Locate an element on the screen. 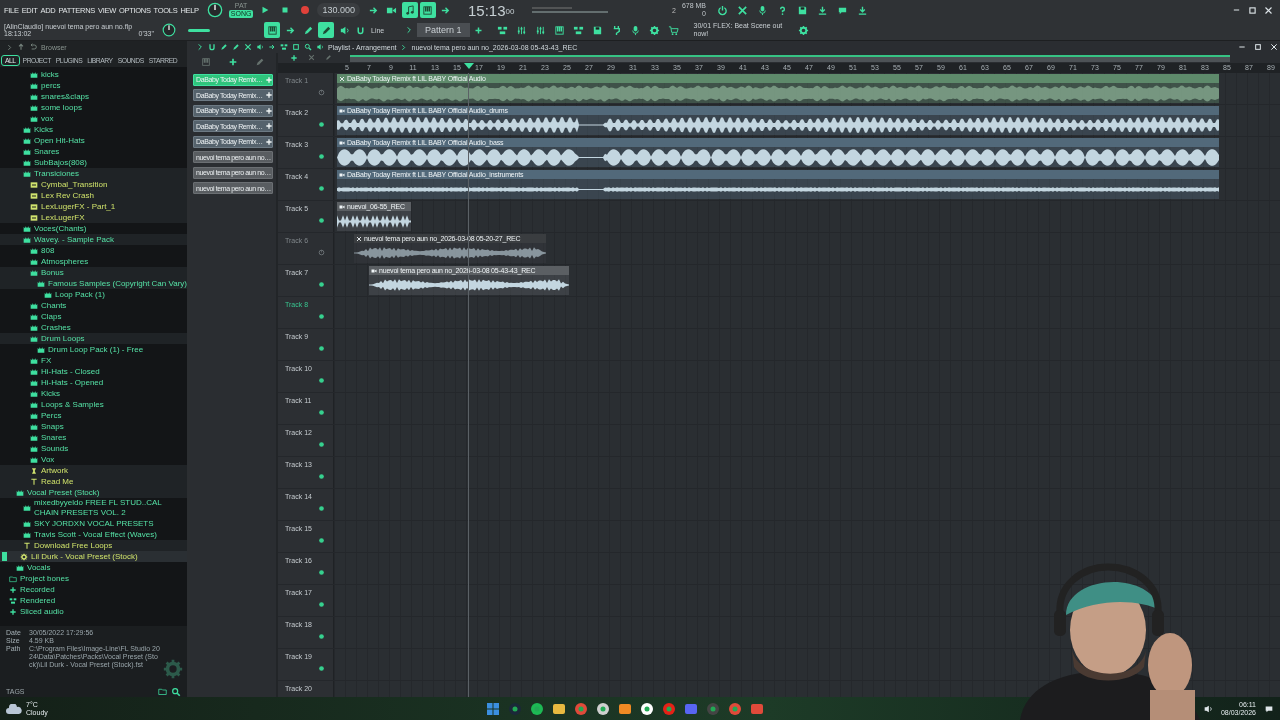  tree-item: Atmospheres is located at coordinates (93, 261).